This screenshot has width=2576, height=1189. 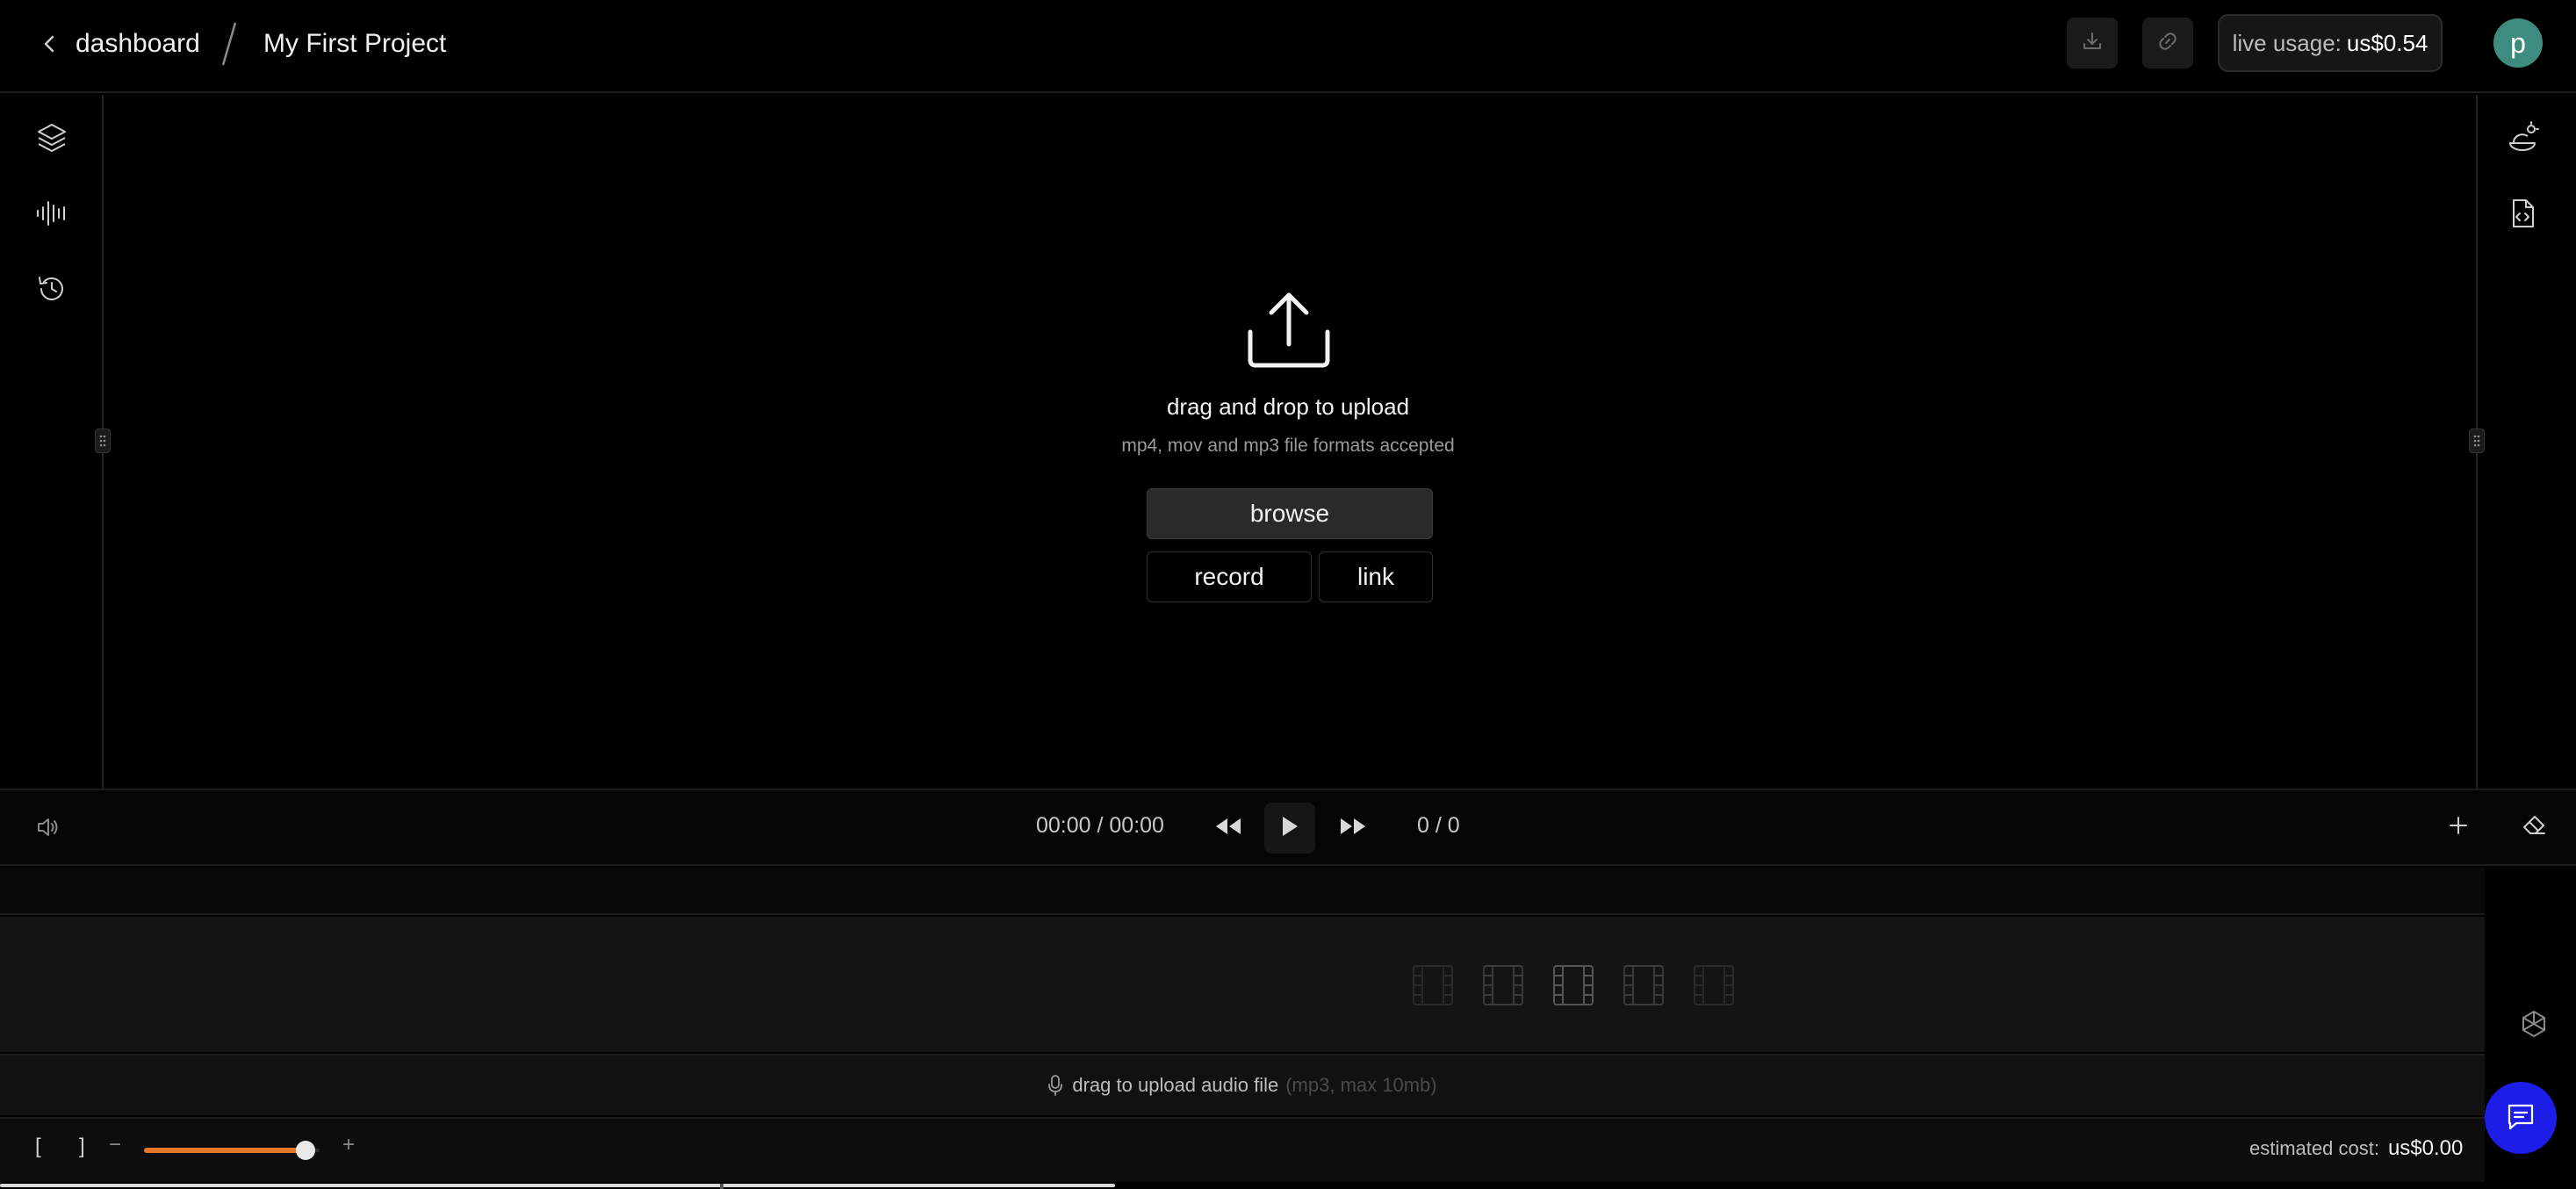 I want to click on upload-title: drag and drop to upload, so click(x=1288, y=407).